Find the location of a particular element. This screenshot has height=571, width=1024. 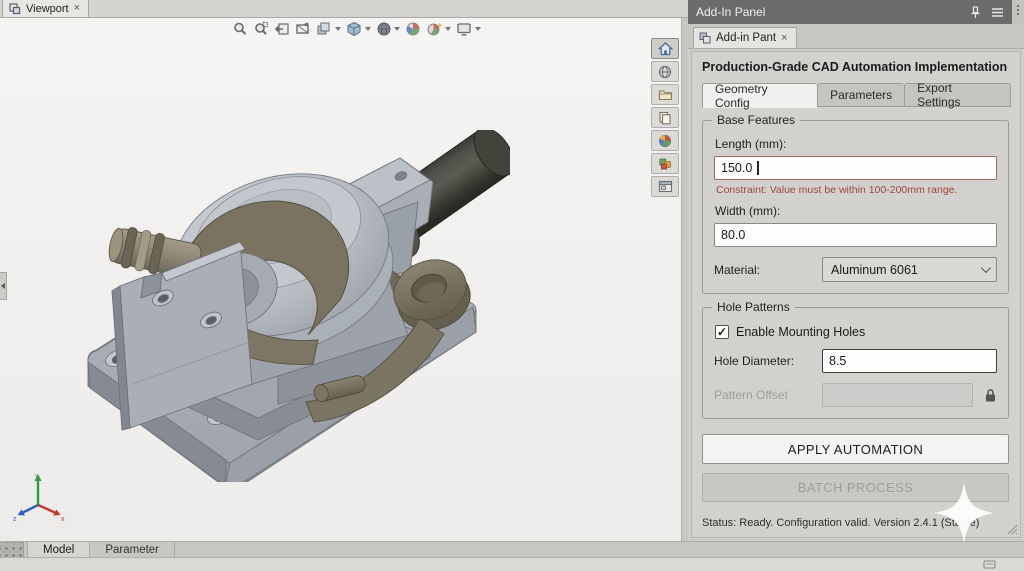

vertical-dots-icon is located at coordinates (1018, 14).